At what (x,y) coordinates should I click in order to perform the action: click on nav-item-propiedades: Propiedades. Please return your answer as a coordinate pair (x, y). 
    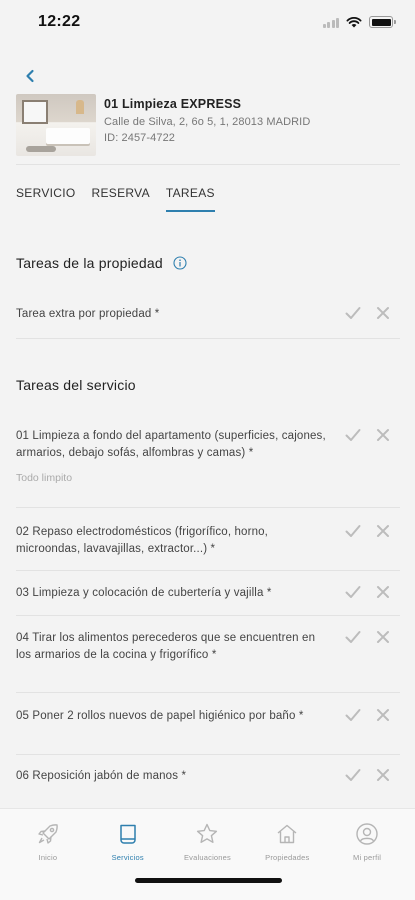
    Looking at the image, I should click on (287, 841).